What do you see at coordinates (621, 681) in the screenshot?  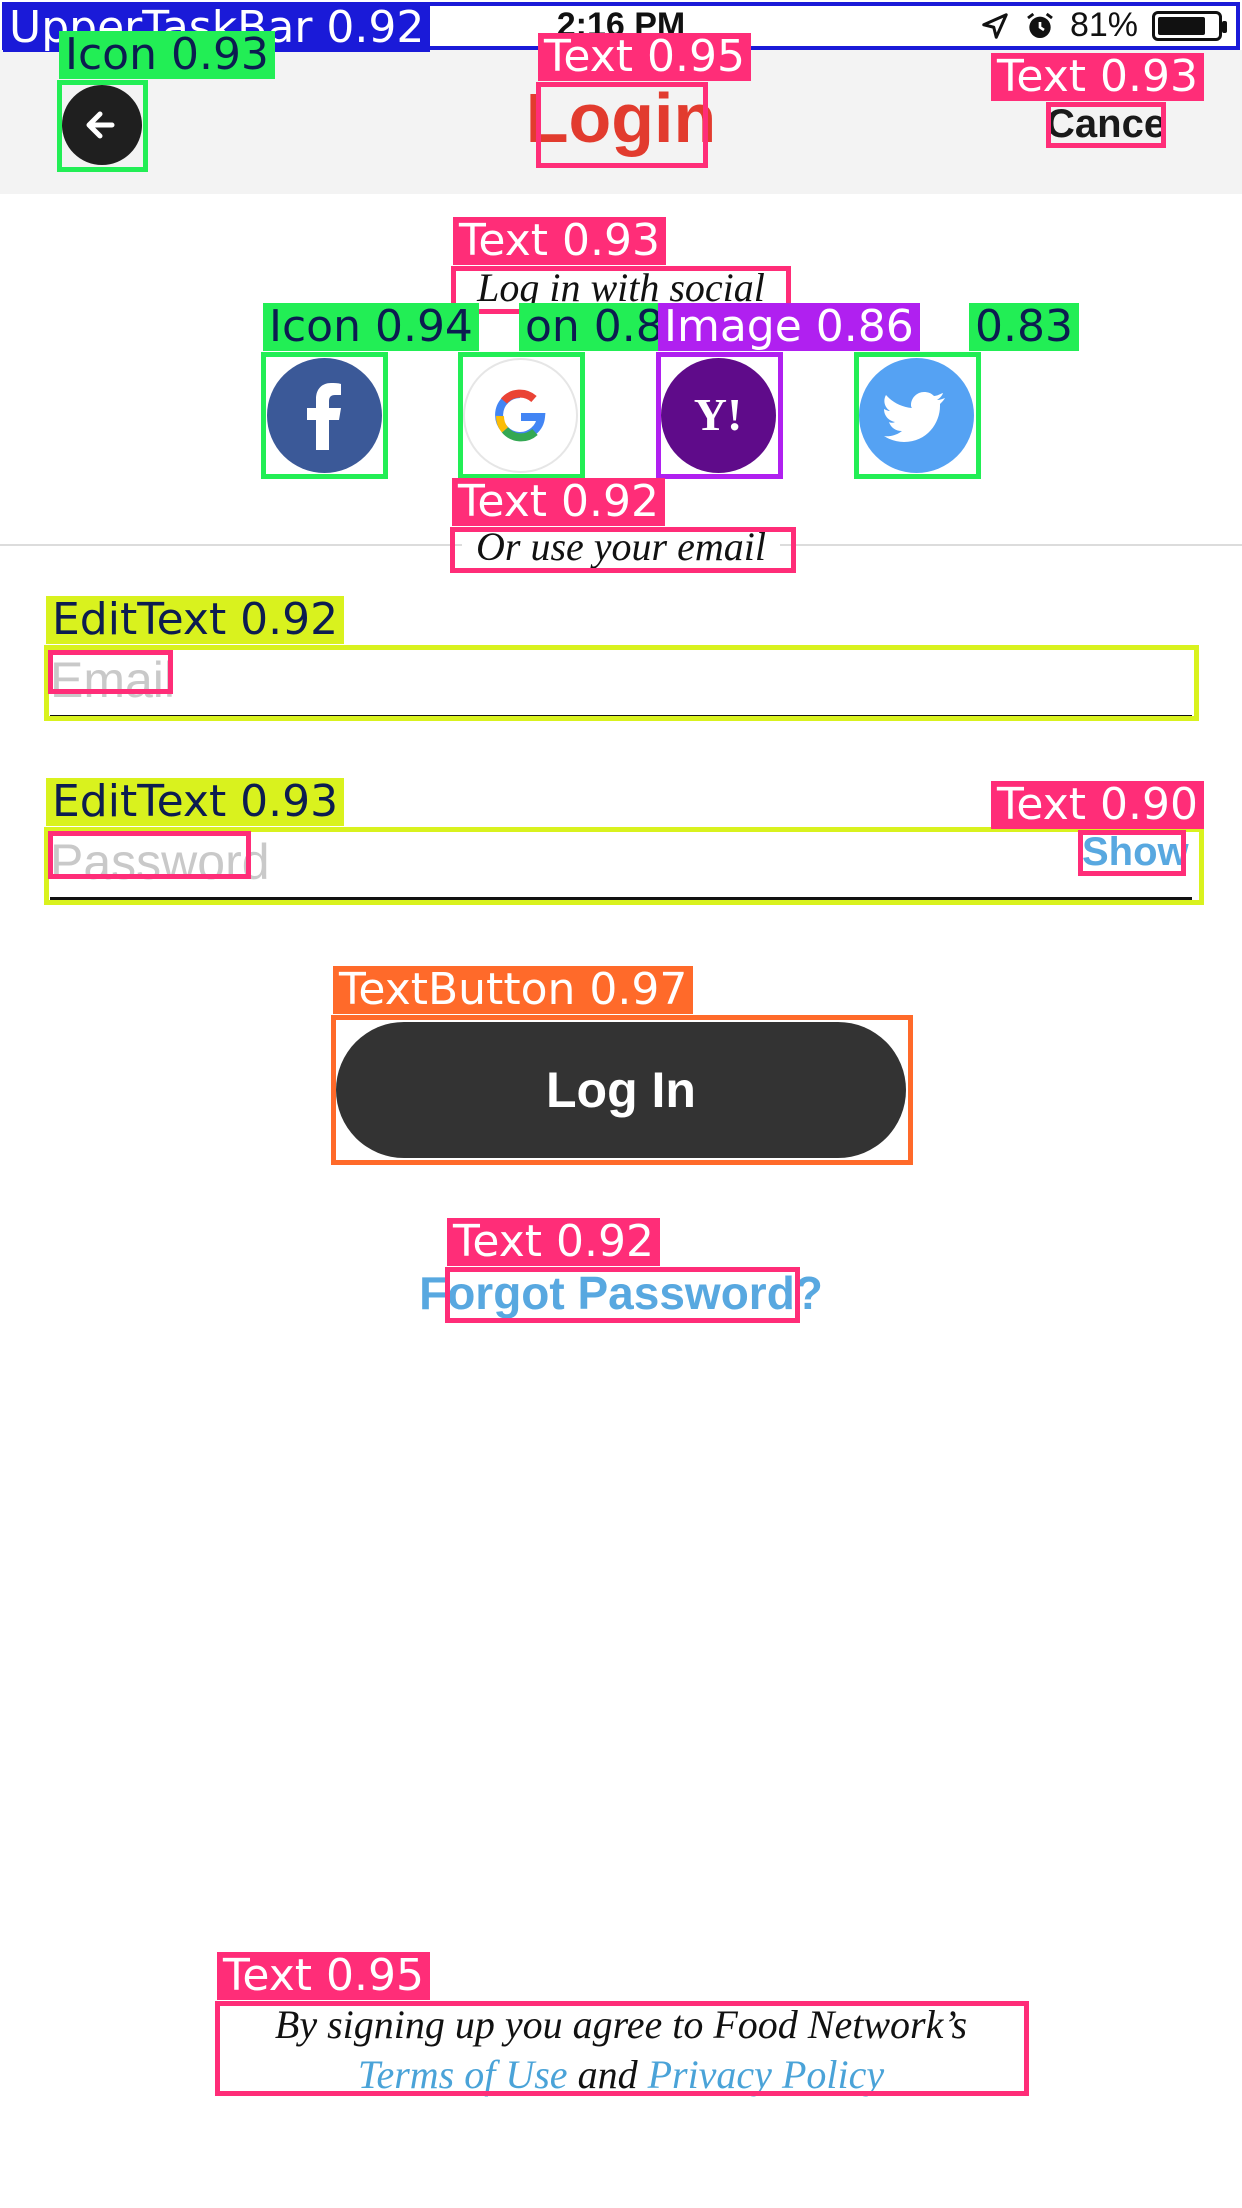 I see `email-field` at bounding box center [621, 681].